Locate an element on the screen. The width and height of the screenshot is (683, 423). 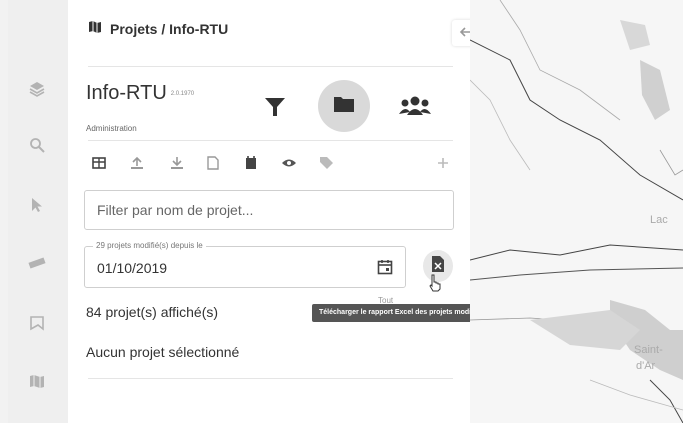
folder-icon is located at coordinates (344, 106).